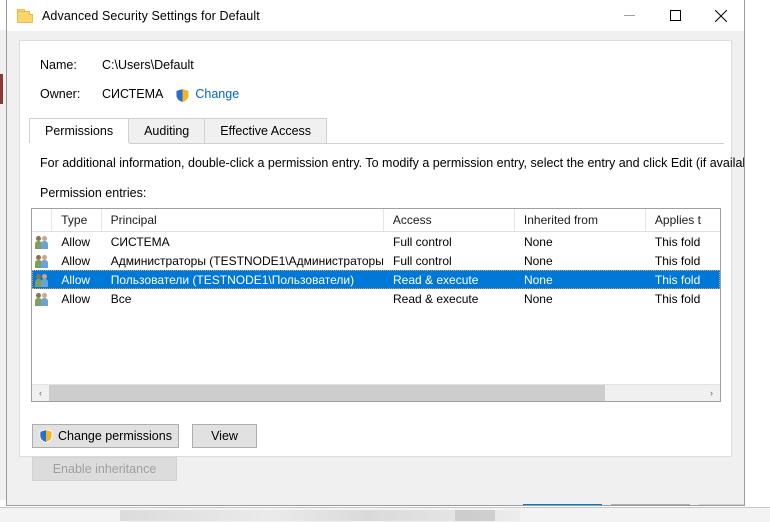 Image resolution: width=770 pixels, height=522 pixels. I want to click on name-row: Name: C:\Users\Default, so click(375, 65).